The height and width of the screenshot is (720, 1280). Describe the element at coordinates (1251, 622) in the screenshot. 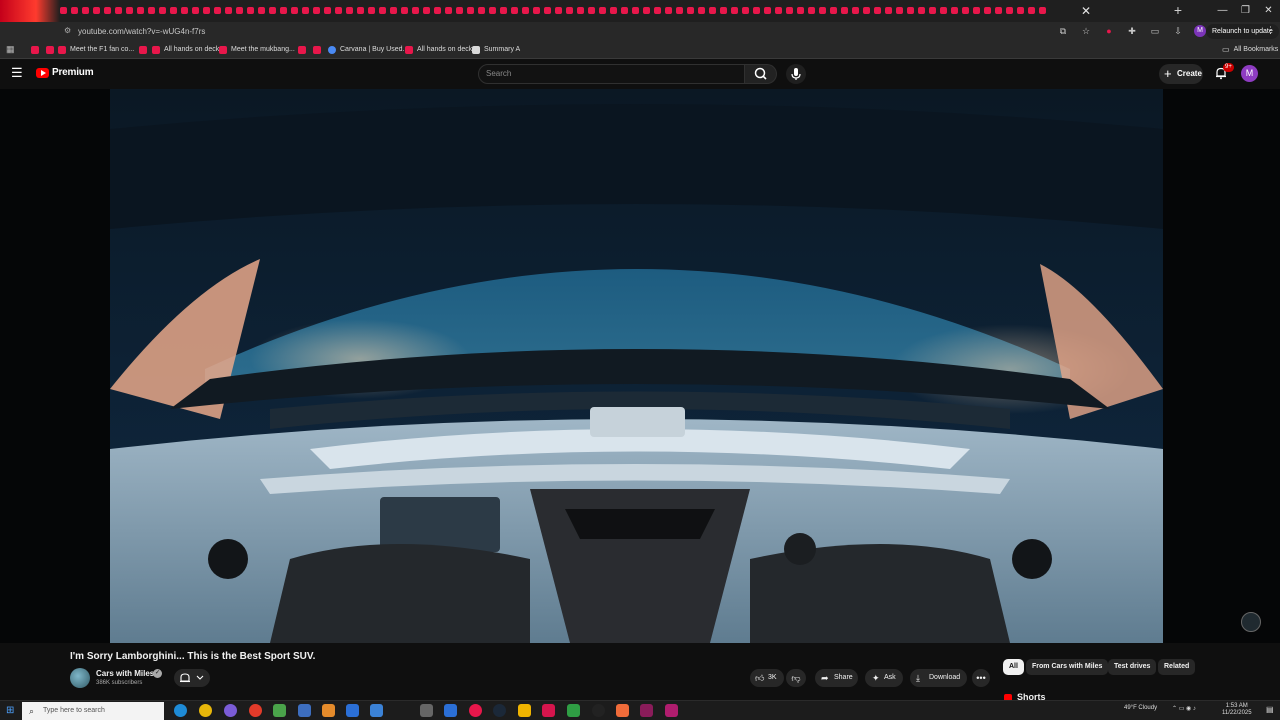

I see `channel-watermark` at that location.